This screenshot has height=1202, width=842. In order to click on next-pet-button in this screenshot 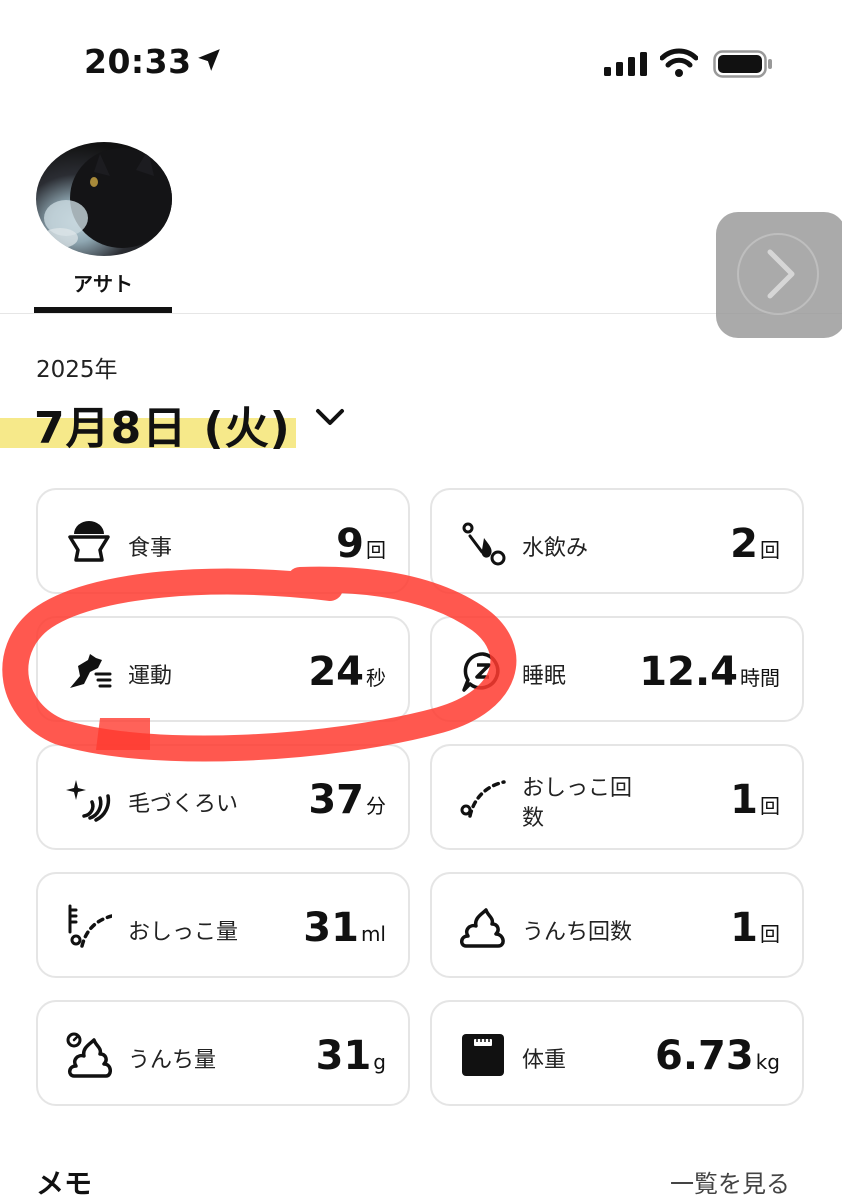, I will do `click(779, 275)`.